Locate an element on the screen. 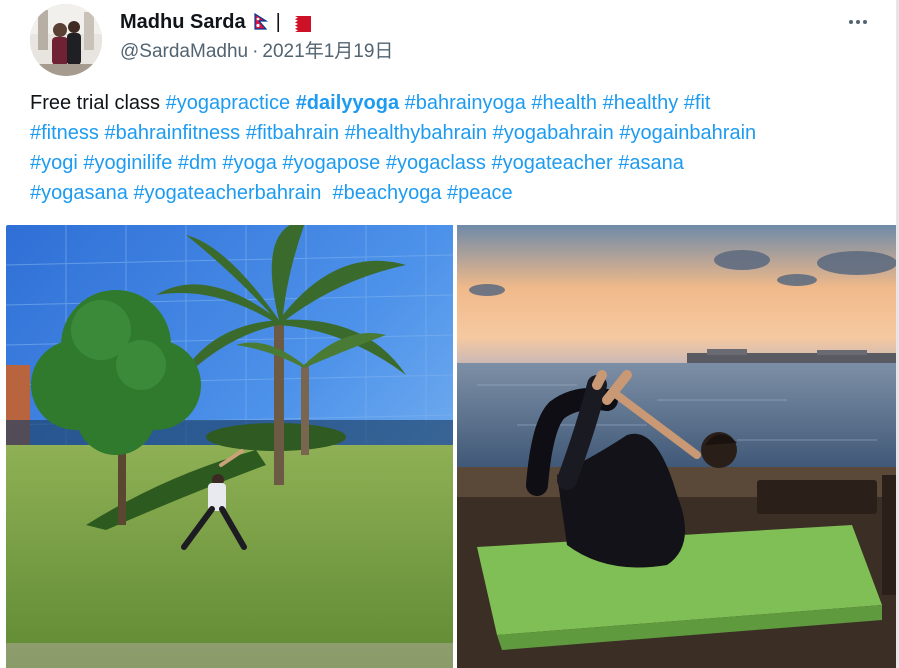 This screenshot has width=899, height=668. more-options-icon is located at coordinates (858, 22).